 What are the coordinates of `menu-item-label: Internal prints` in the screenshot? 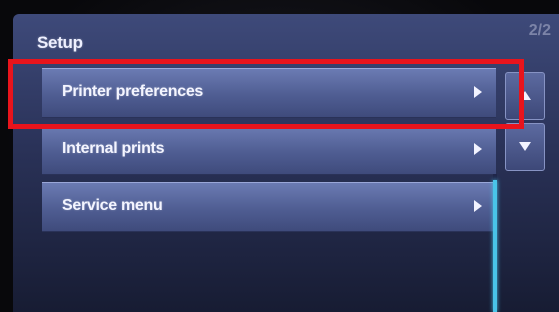 It's located at (113, 148).